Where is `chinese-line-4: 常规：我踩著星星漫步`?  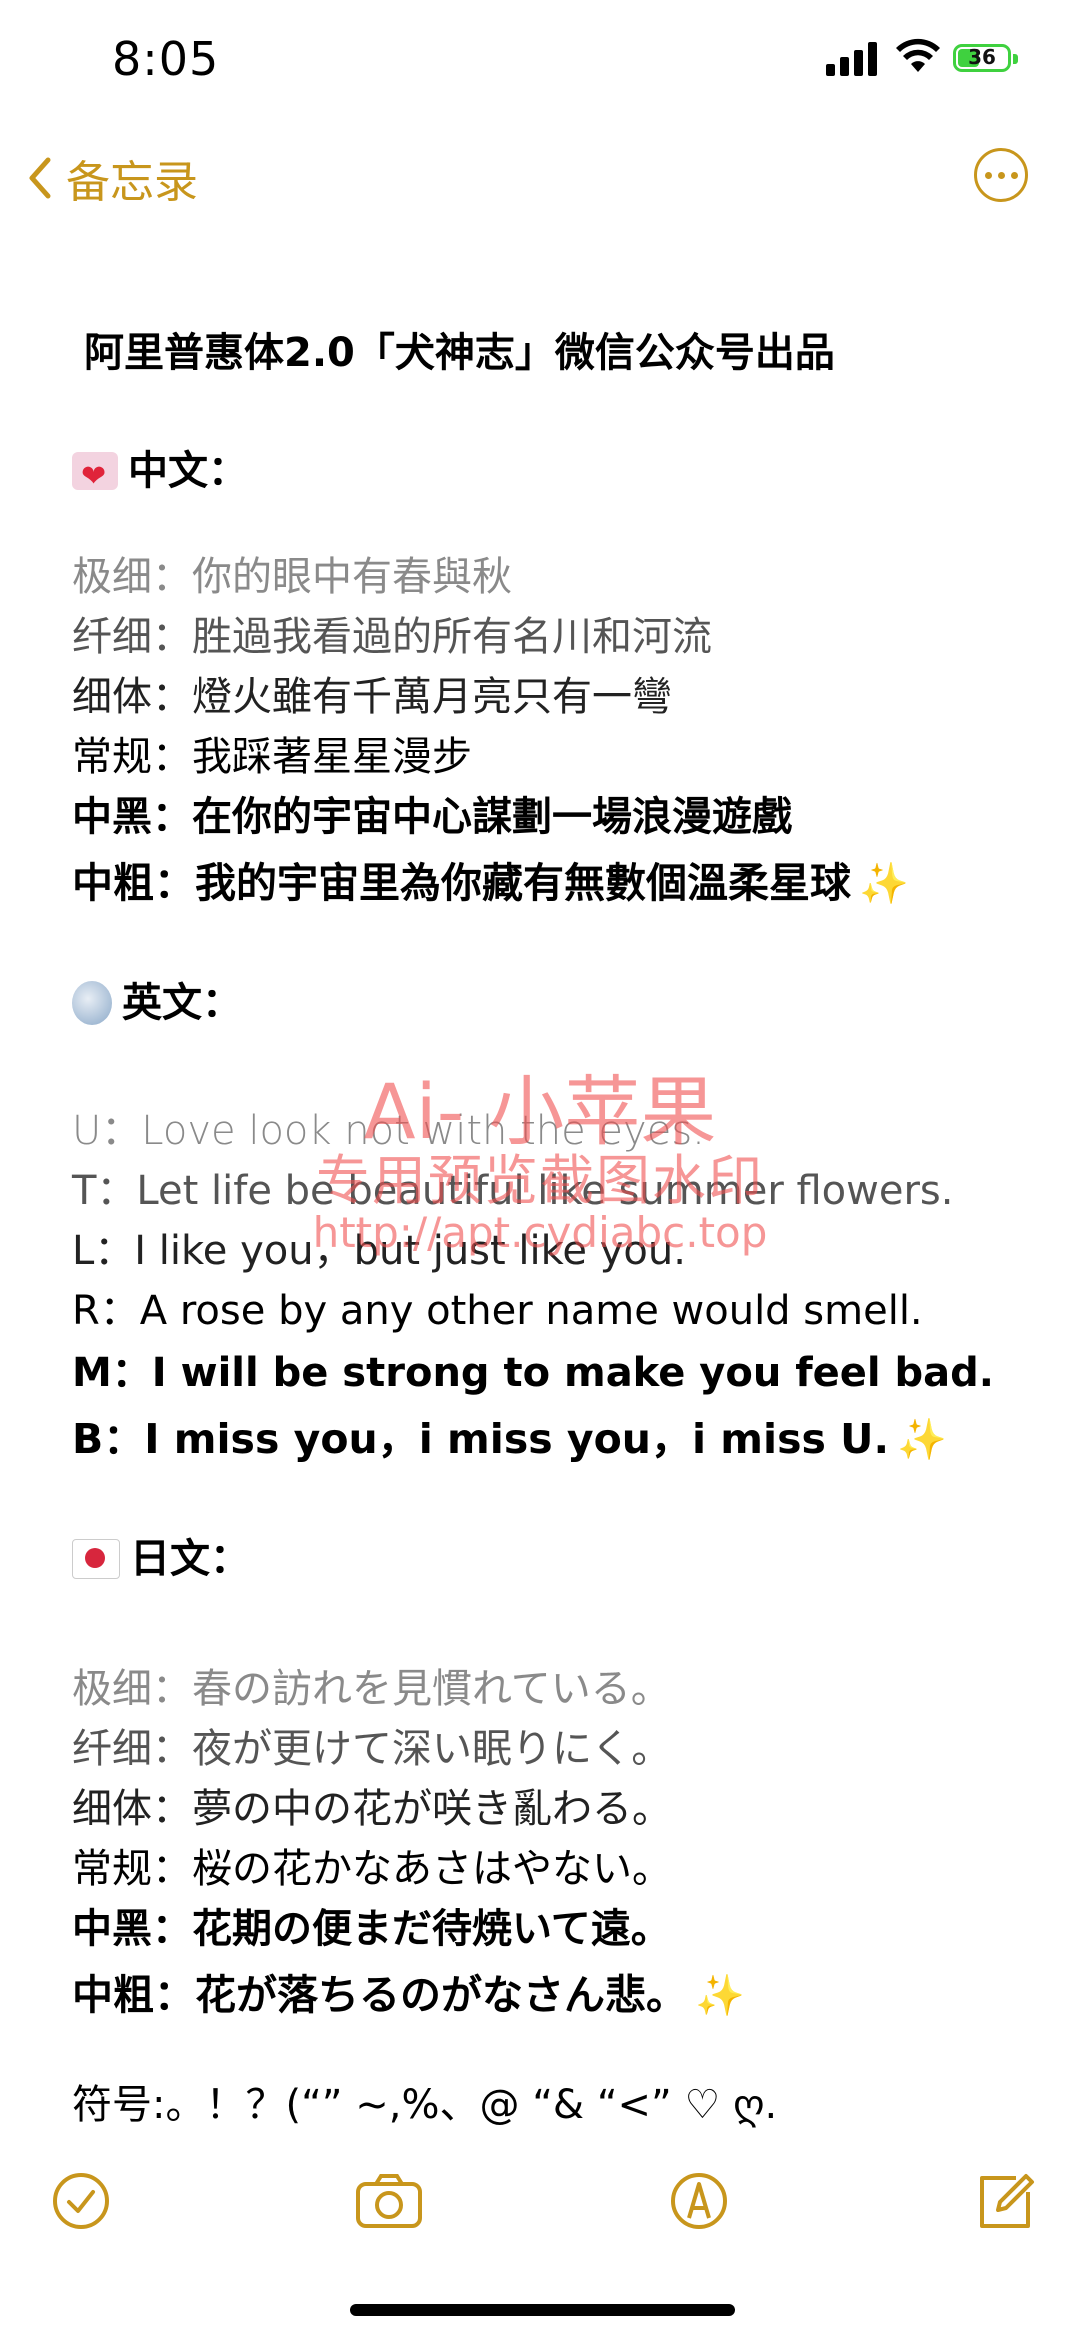 chinese-line-4: 常规：我踩著星星漫步 is located at coordinates (272, 757).